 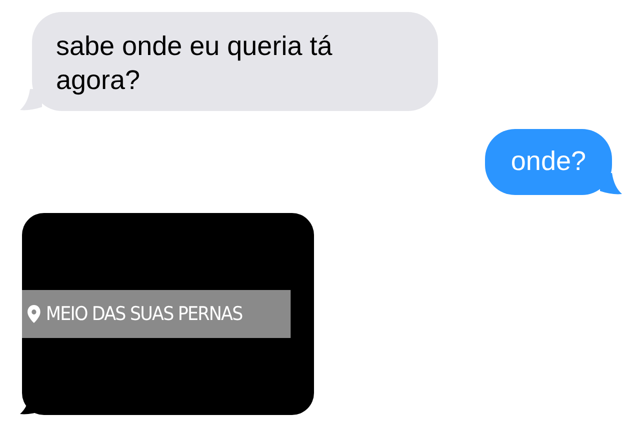 I want to click on message-bubble: onde?, so click(x=548, y=162).